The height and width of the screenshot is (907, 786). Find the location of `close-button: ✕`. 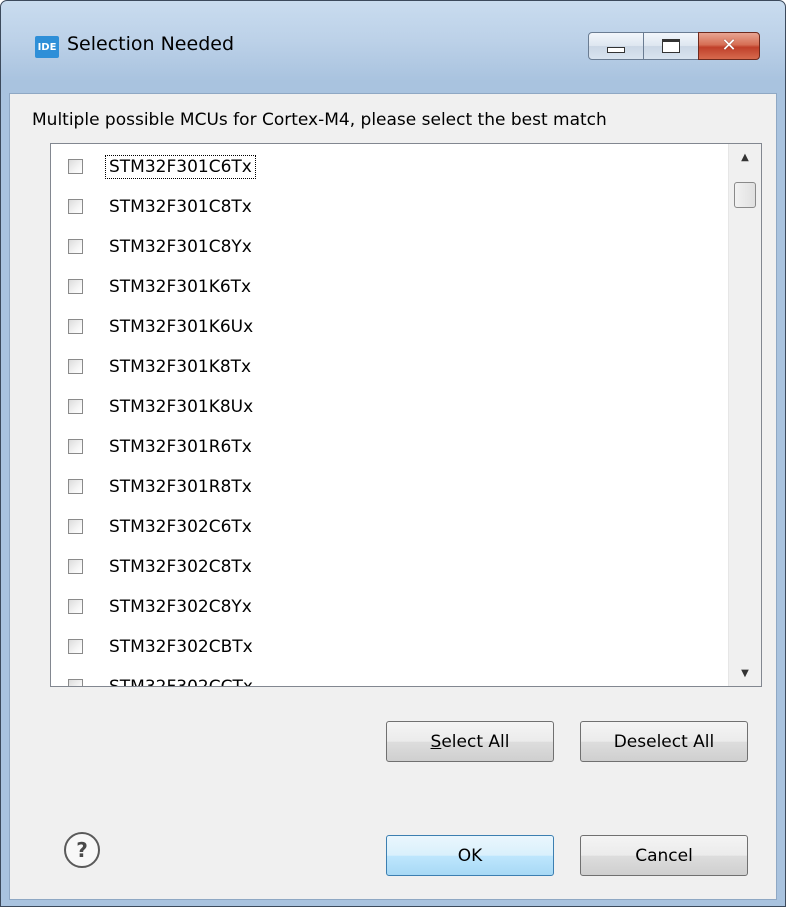

close-button: ✕ is located at coordinates (729, 46).